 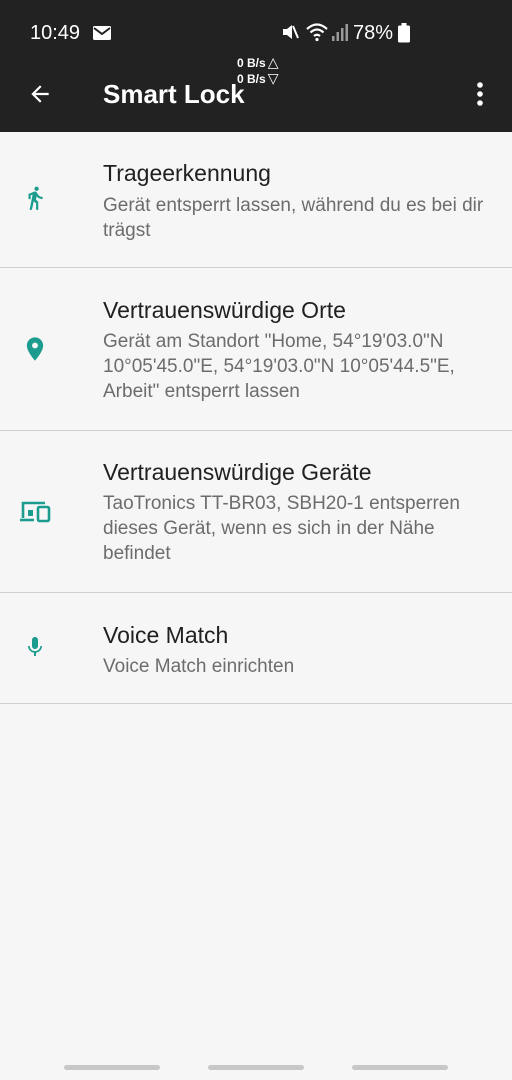 What do you see at coordinates (256, 27) in the screenshot?
I see `status-bar: 10:49 78%` at bounding box center [256, 27].